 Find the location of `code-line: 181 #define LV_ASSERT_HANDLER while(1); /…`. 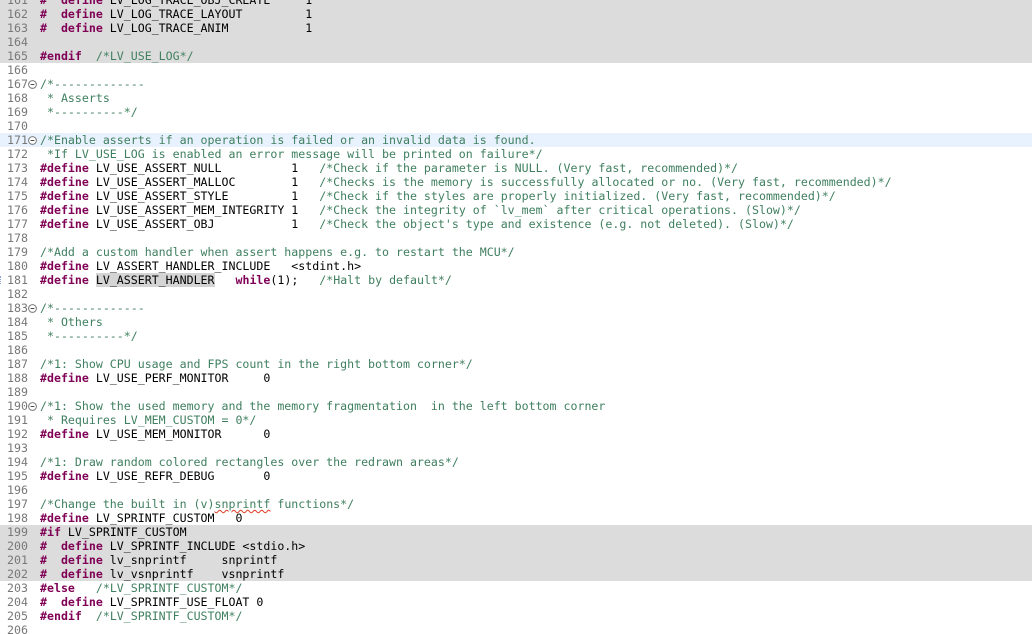

code-line: 181 #define LV_ASSERT_HANDLER while(1); /… is located at coordinates (516, 280).